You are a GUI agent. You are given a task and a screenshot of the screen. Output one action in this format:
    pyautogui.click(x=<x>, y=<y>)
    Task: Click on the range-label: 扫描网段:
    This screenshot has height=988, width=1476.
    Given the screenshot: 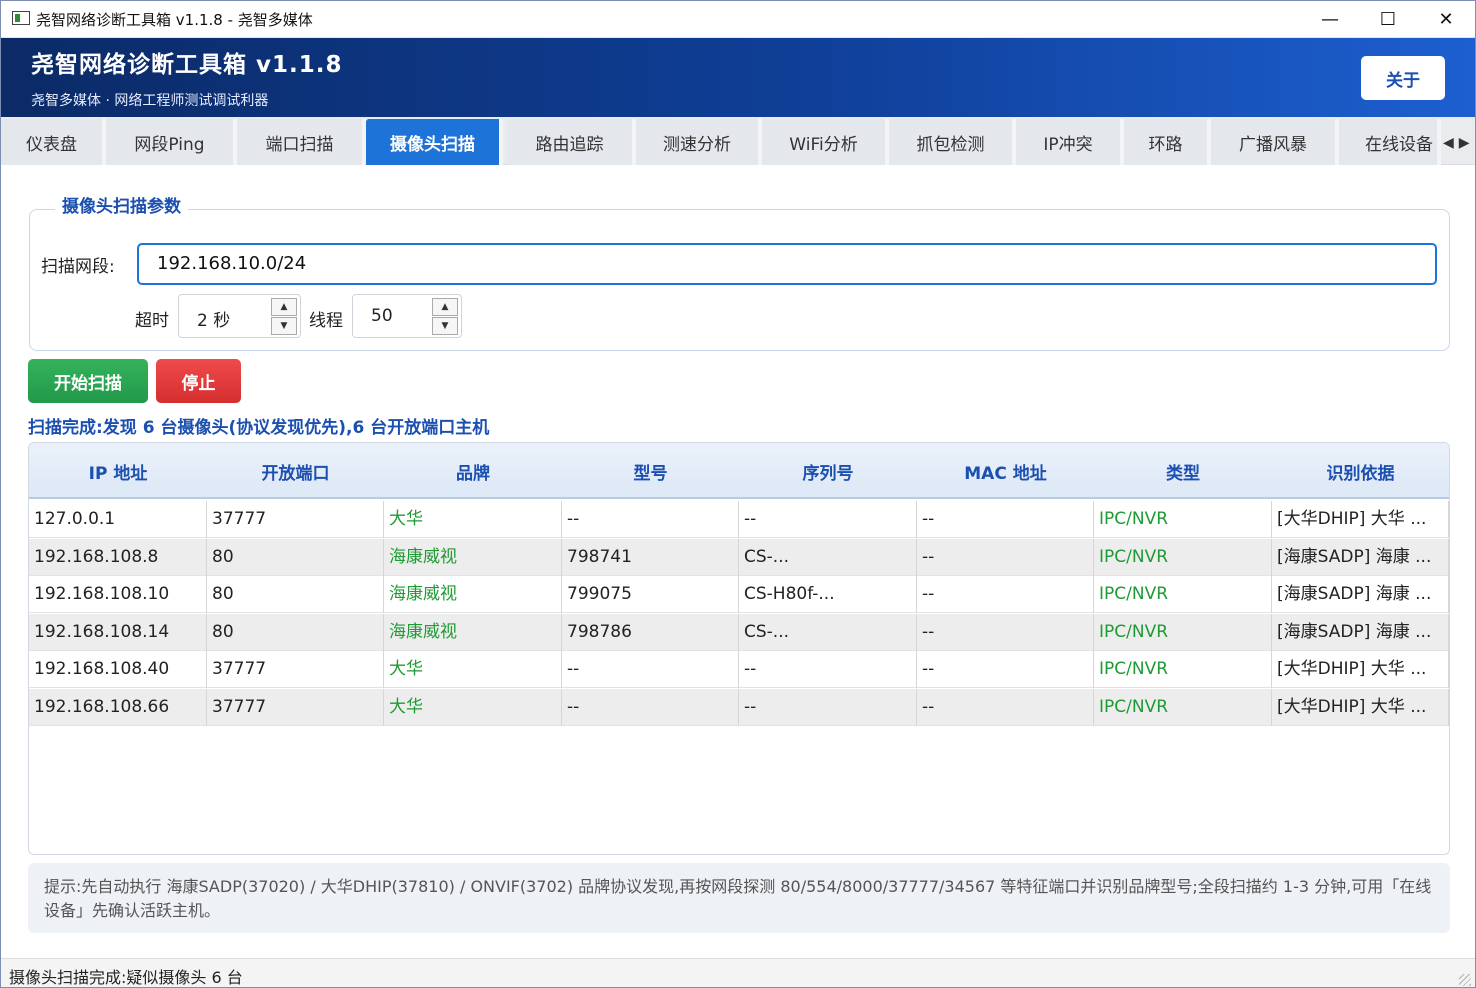 What is the action you would take?
    pyautogui.click(x=78, y=267)
    